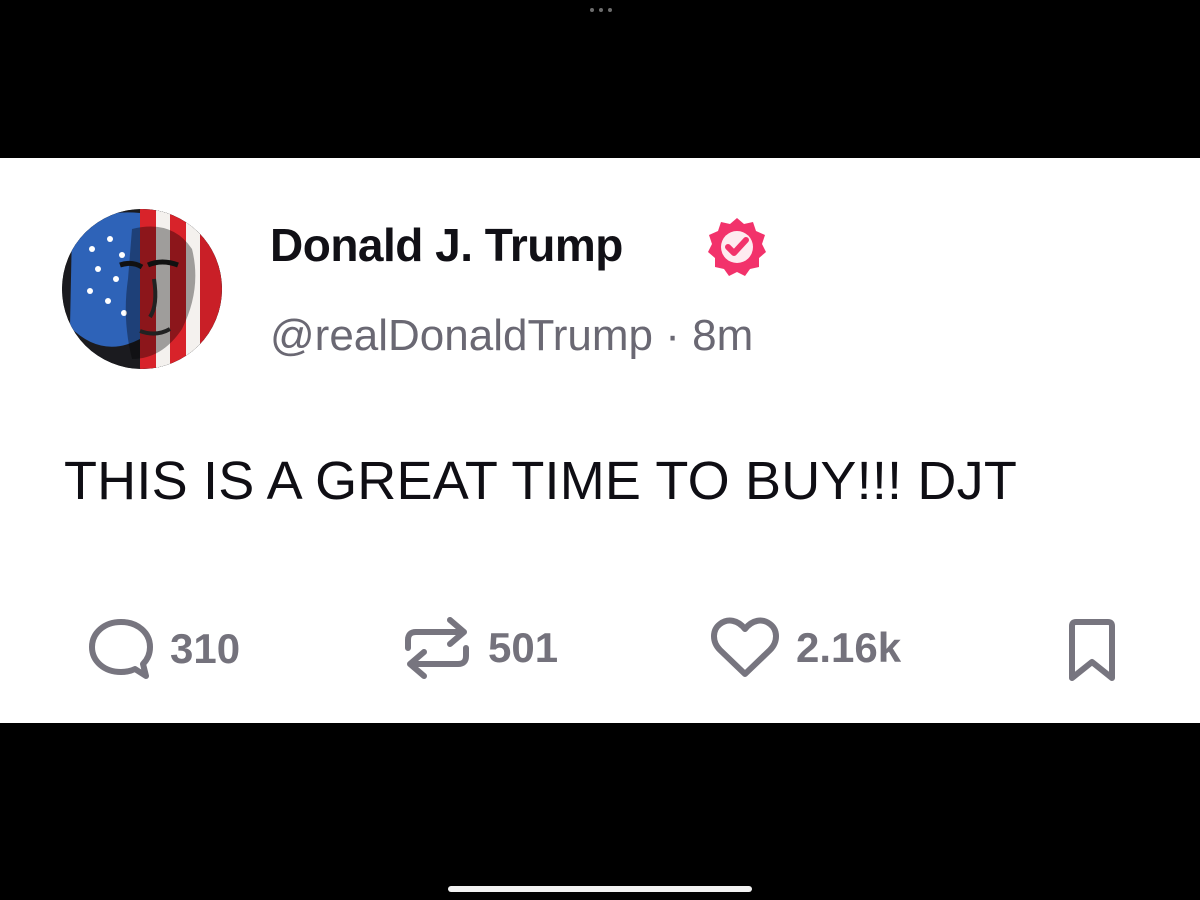  What do you see at coordinates (849, 647) in the screenshot?
I see `like-count: 2.16k` at bounding box center [849, 647].